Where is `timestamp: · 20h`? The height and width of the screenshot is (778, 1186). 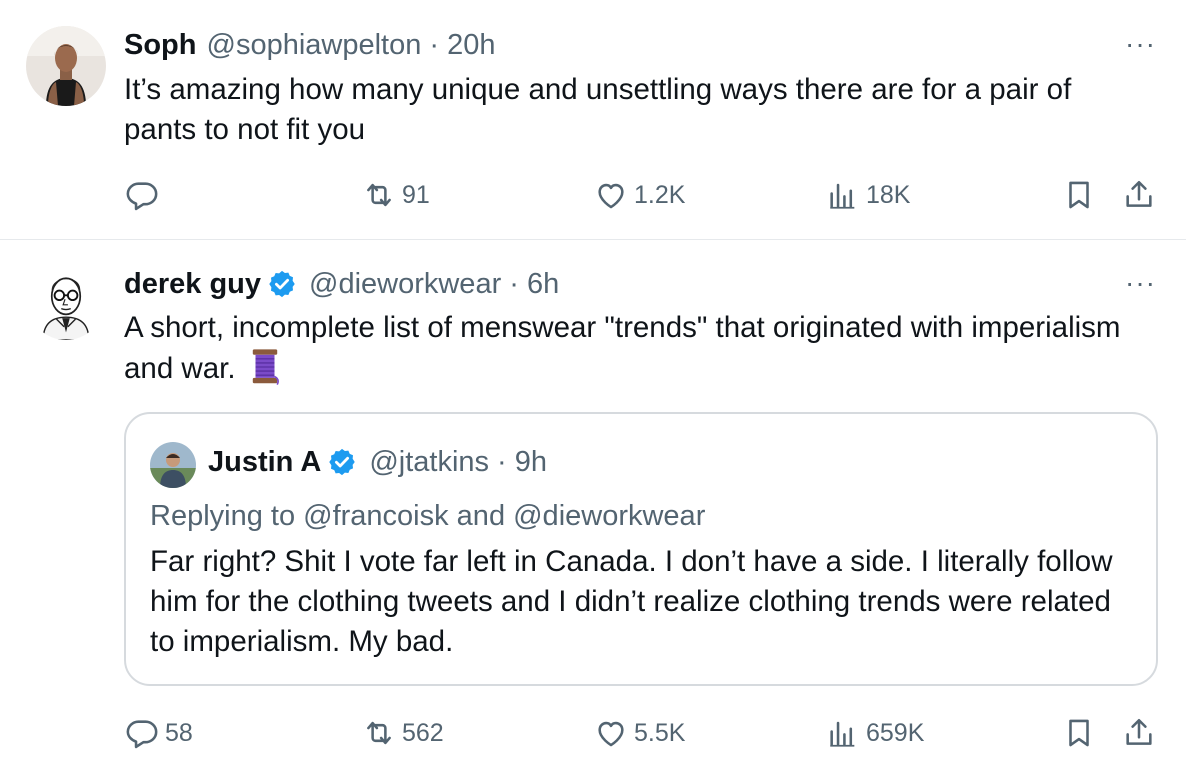
timestamp: · 20h is located at coordinates (462, 45).